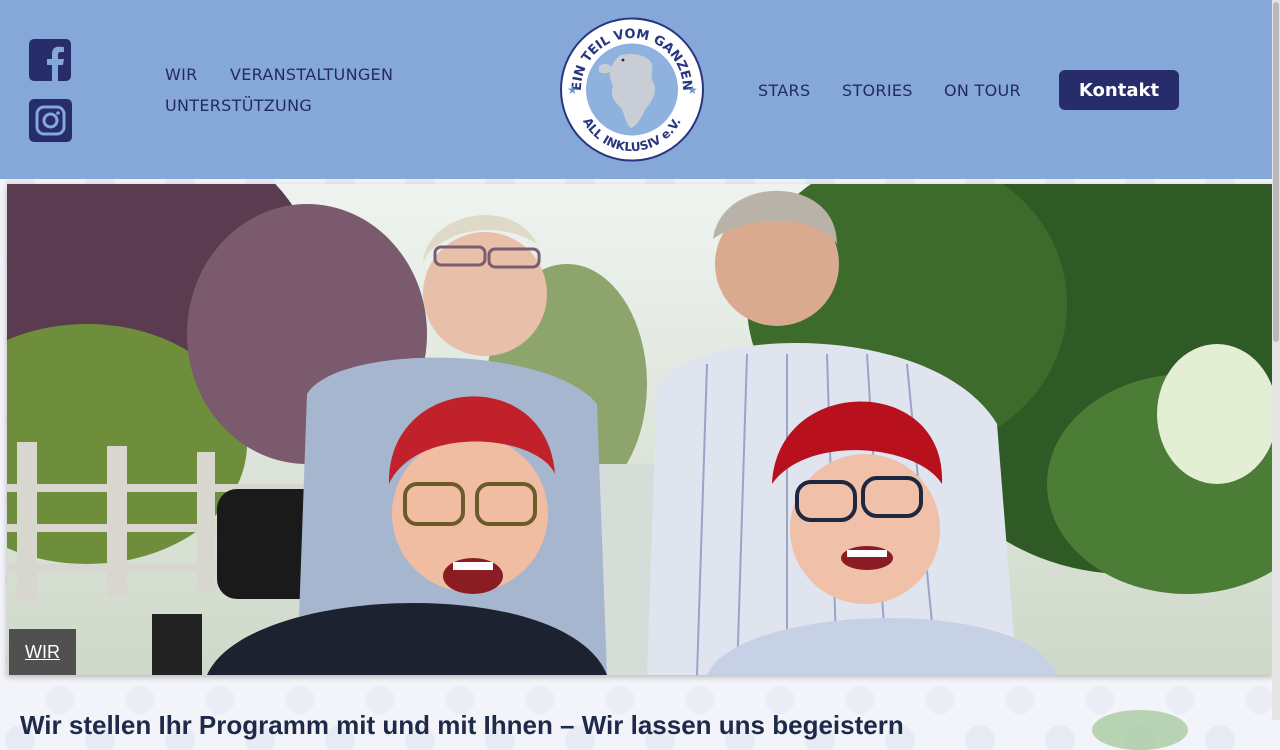 This screenshot has height=750, width=1280. I want to click on badge-icon, so click(1140, 730).